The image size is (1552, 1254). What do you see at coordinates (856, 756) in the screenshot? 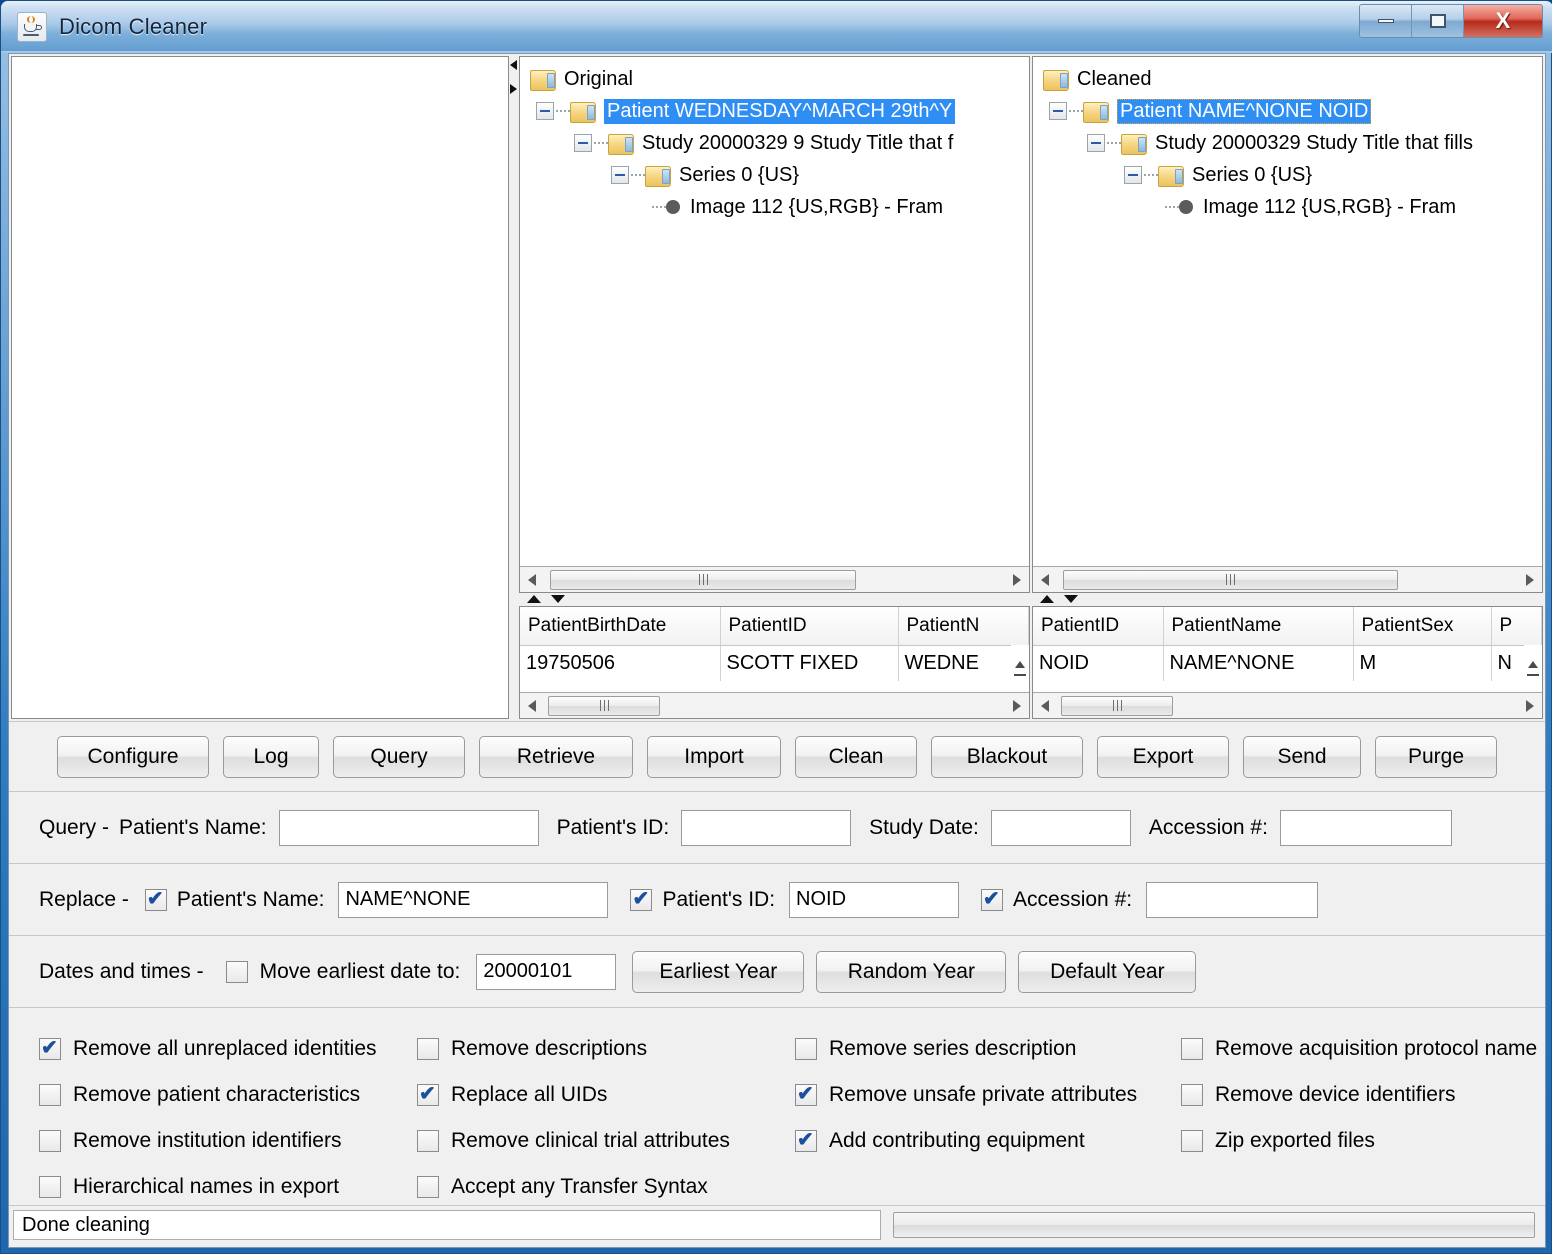
I see `clean-button: Clean` at bounding box center [856, 756].